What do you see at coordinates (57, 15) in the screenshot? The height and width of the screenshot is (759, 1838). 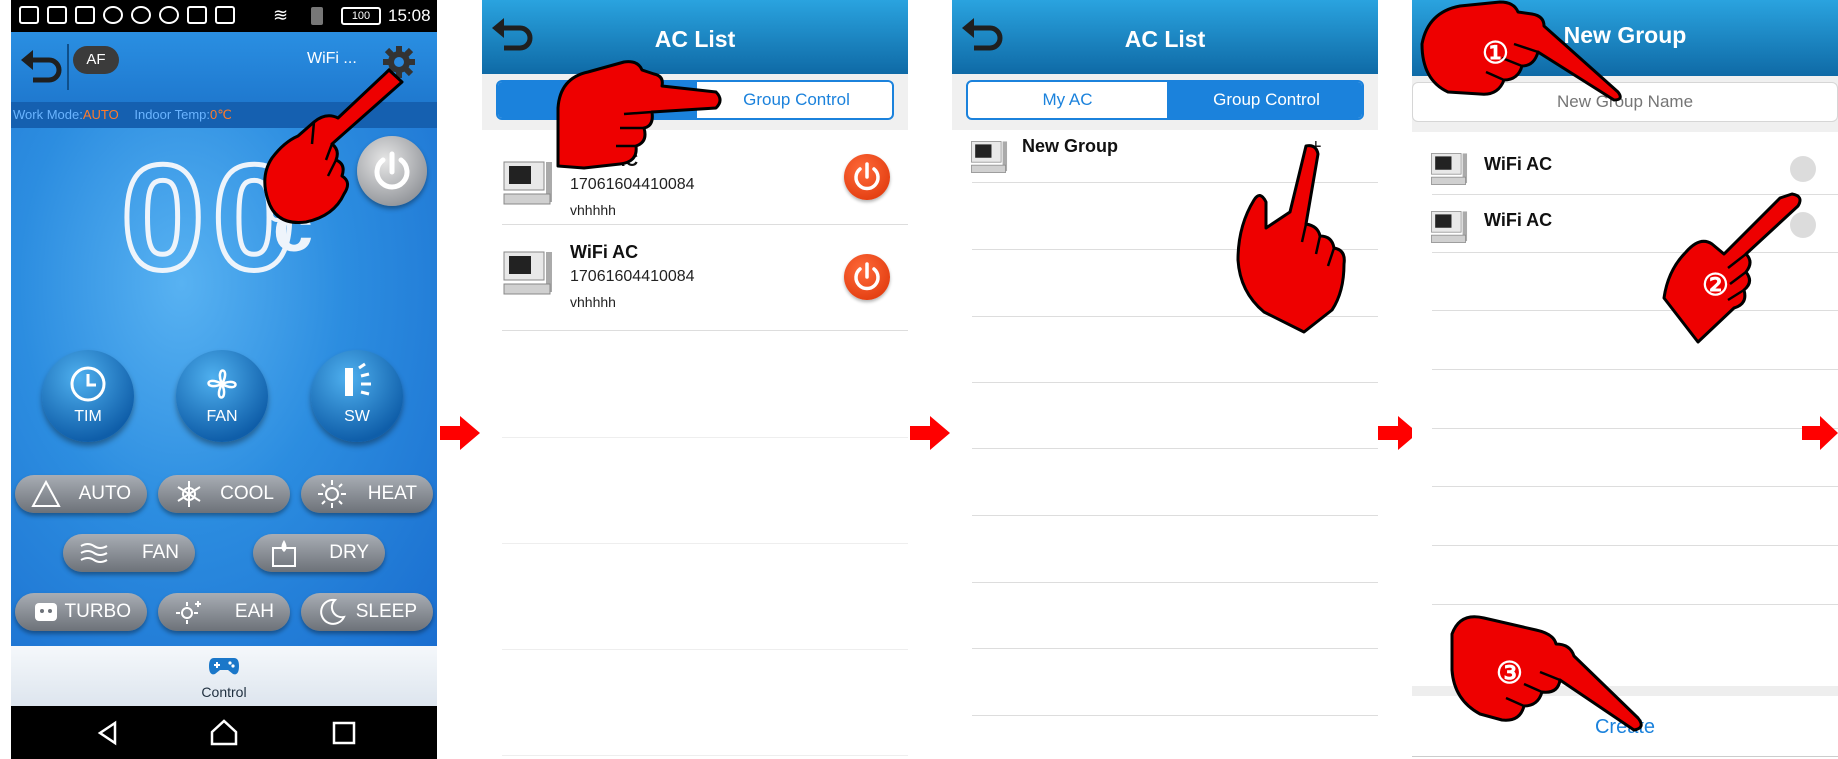 I see `image-icon` at bounding box center [57, 15].